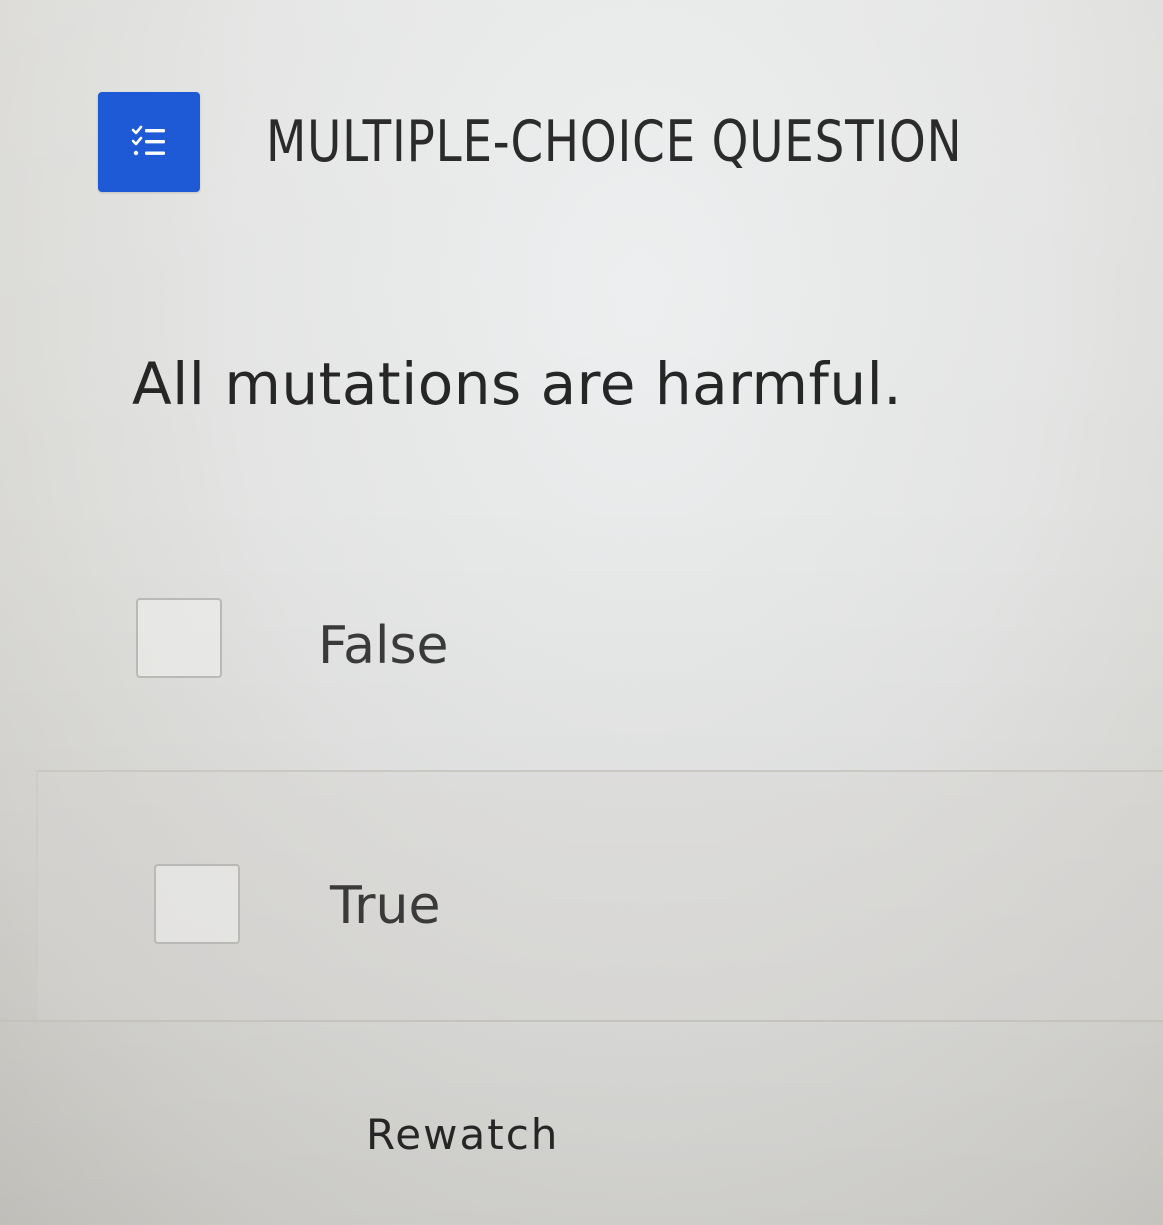  What do you see at coordinates (462, 1134) in the screenshot?
I see `rewatch-button: Rewatch` at bounding box center [462, 1134].